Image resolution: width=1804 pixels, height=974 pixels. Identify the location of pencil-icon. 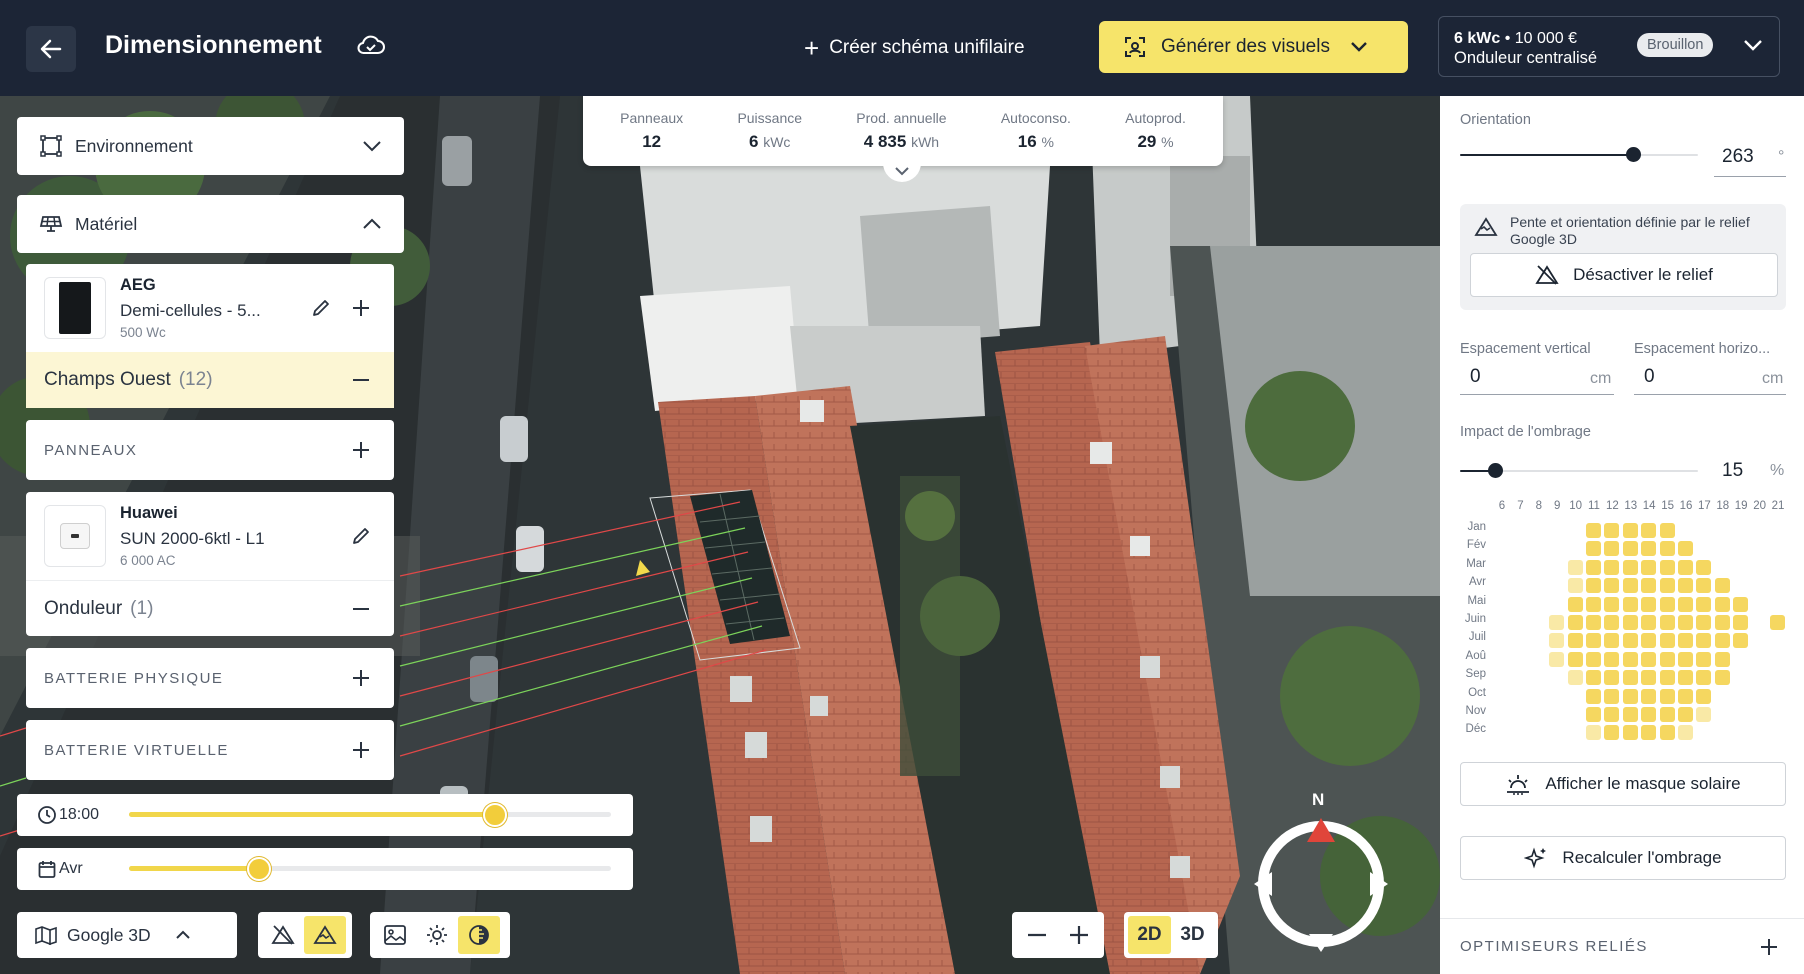
(321, 308).